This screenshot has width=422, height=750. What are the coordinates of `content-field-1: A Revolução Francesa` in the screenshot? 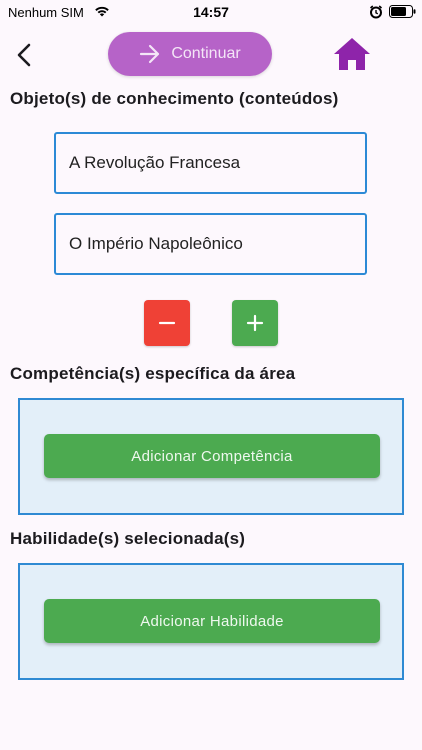 It's located at (210, 163).